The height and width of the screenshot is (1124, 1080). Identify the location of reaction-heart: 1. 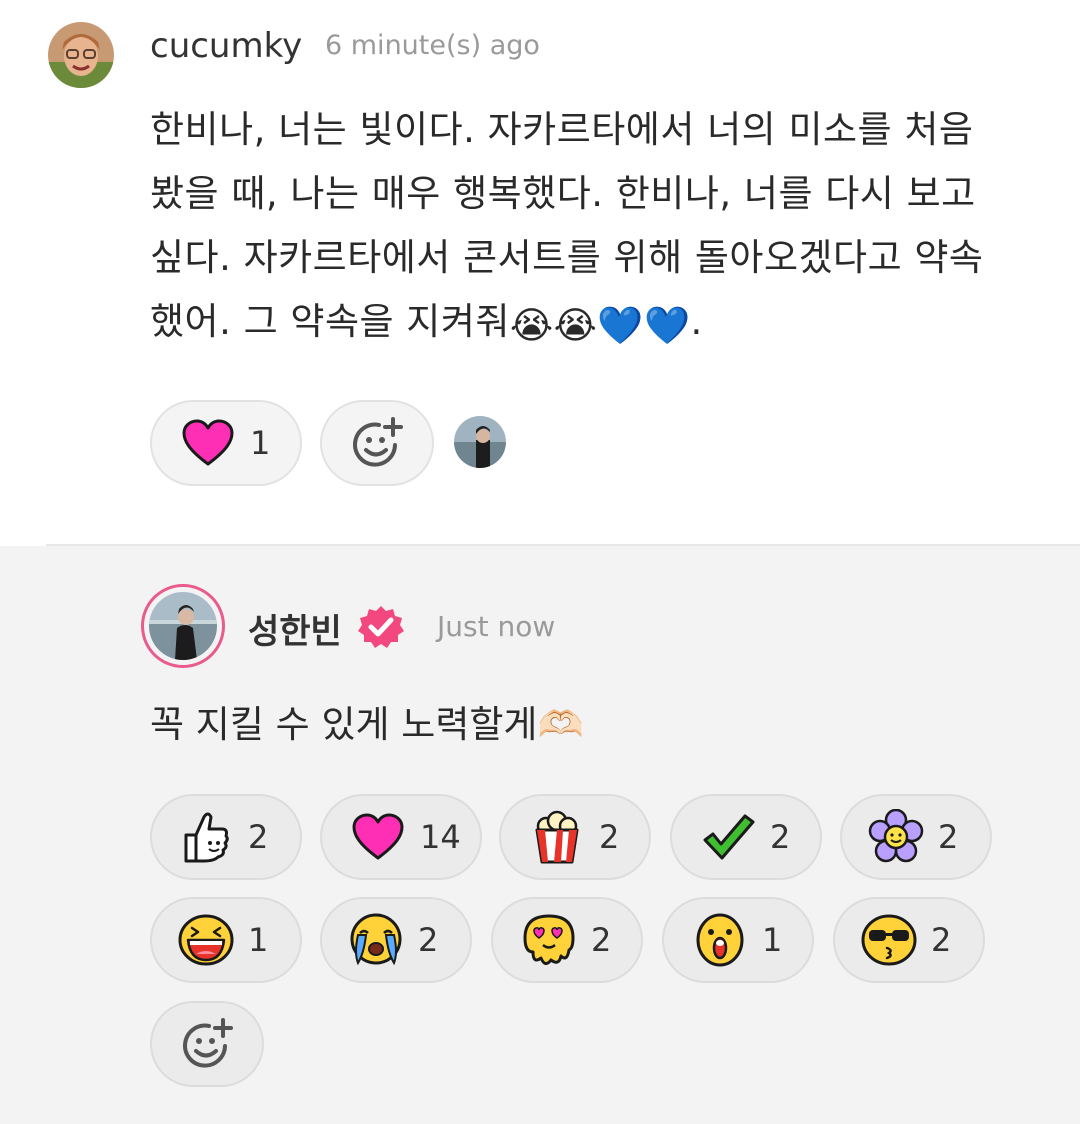
(226, 443).